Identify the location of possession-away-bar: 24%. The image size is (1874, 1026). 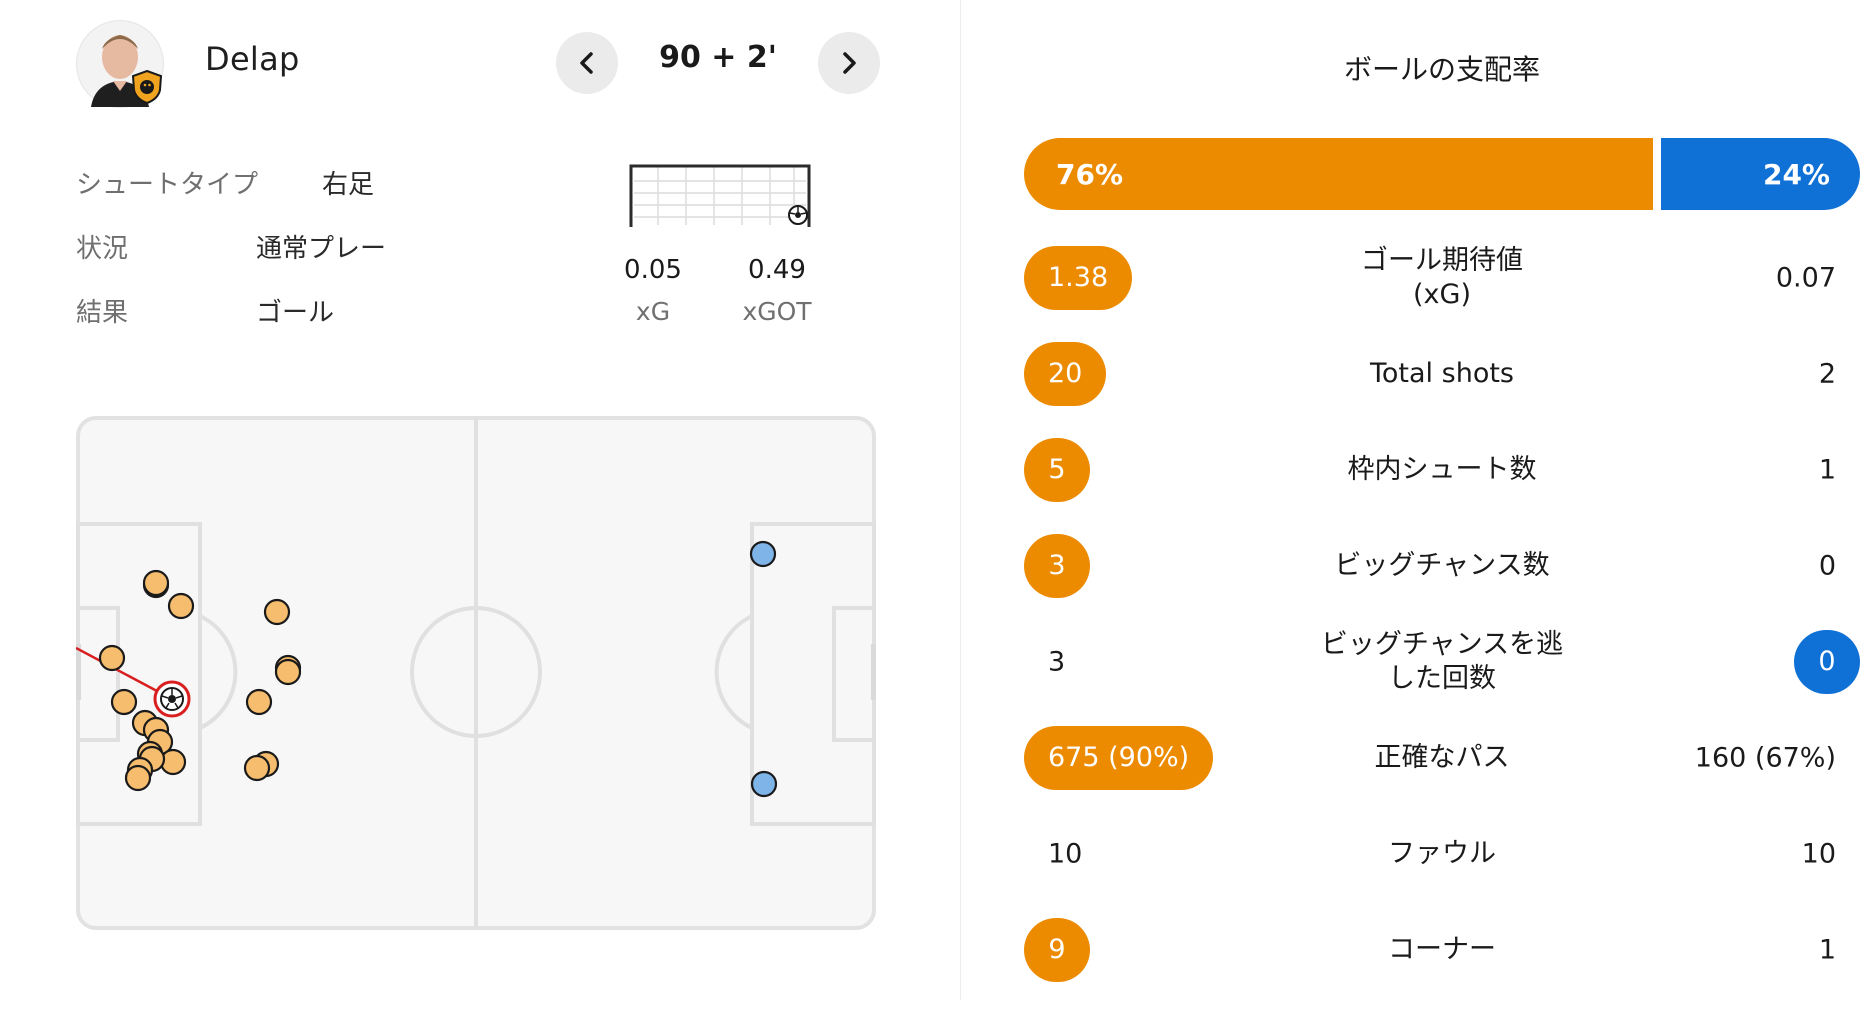
(1760, 174).